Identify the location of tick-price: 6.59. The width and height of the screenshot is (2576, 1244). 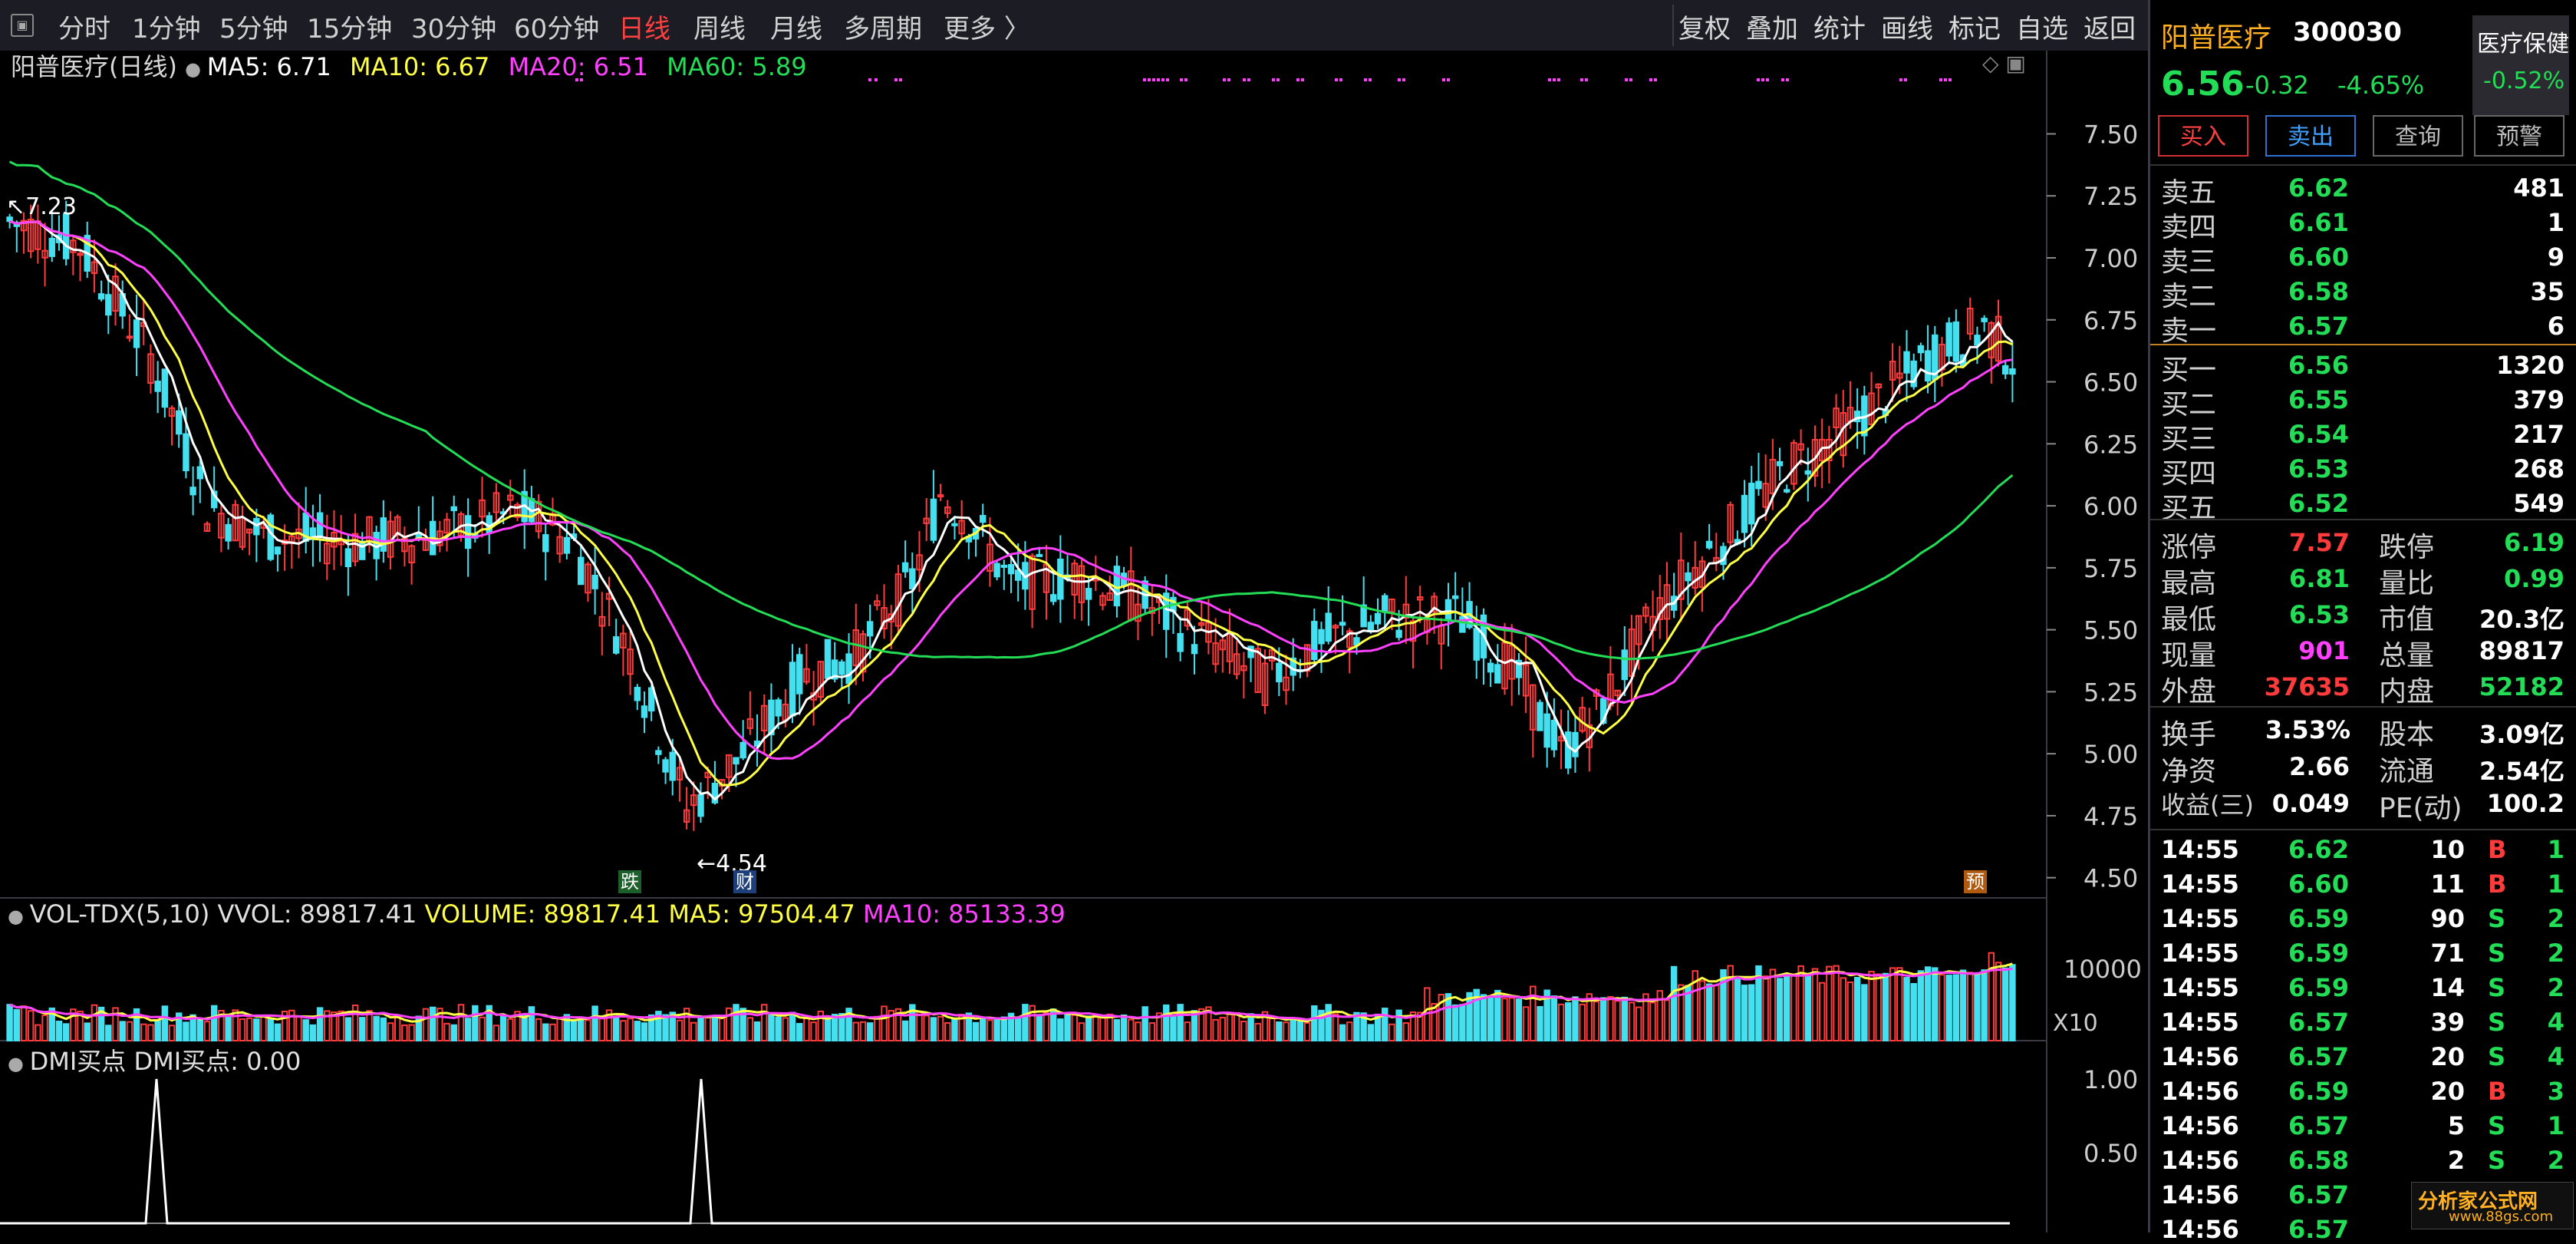
(2318, 1091).